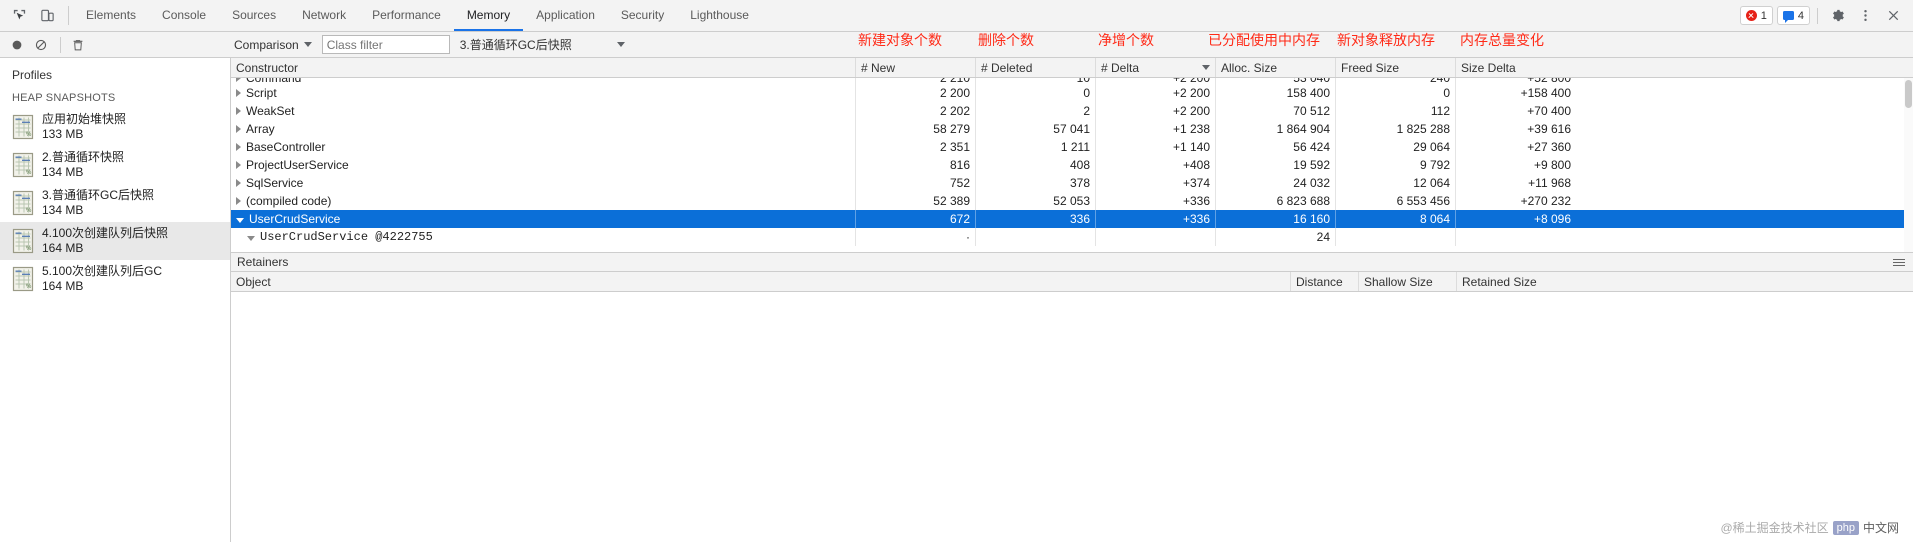  Describe the element at coordinates (1908, 165) in the screenshot. I see `grid-vertical-scrollbar` at that location.